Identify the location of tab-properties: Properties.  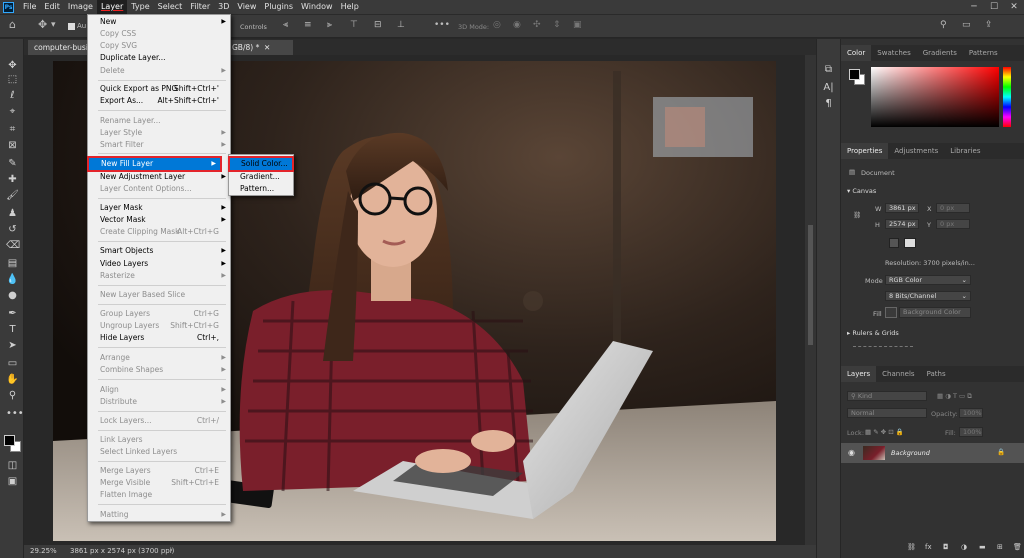
(865, 151).